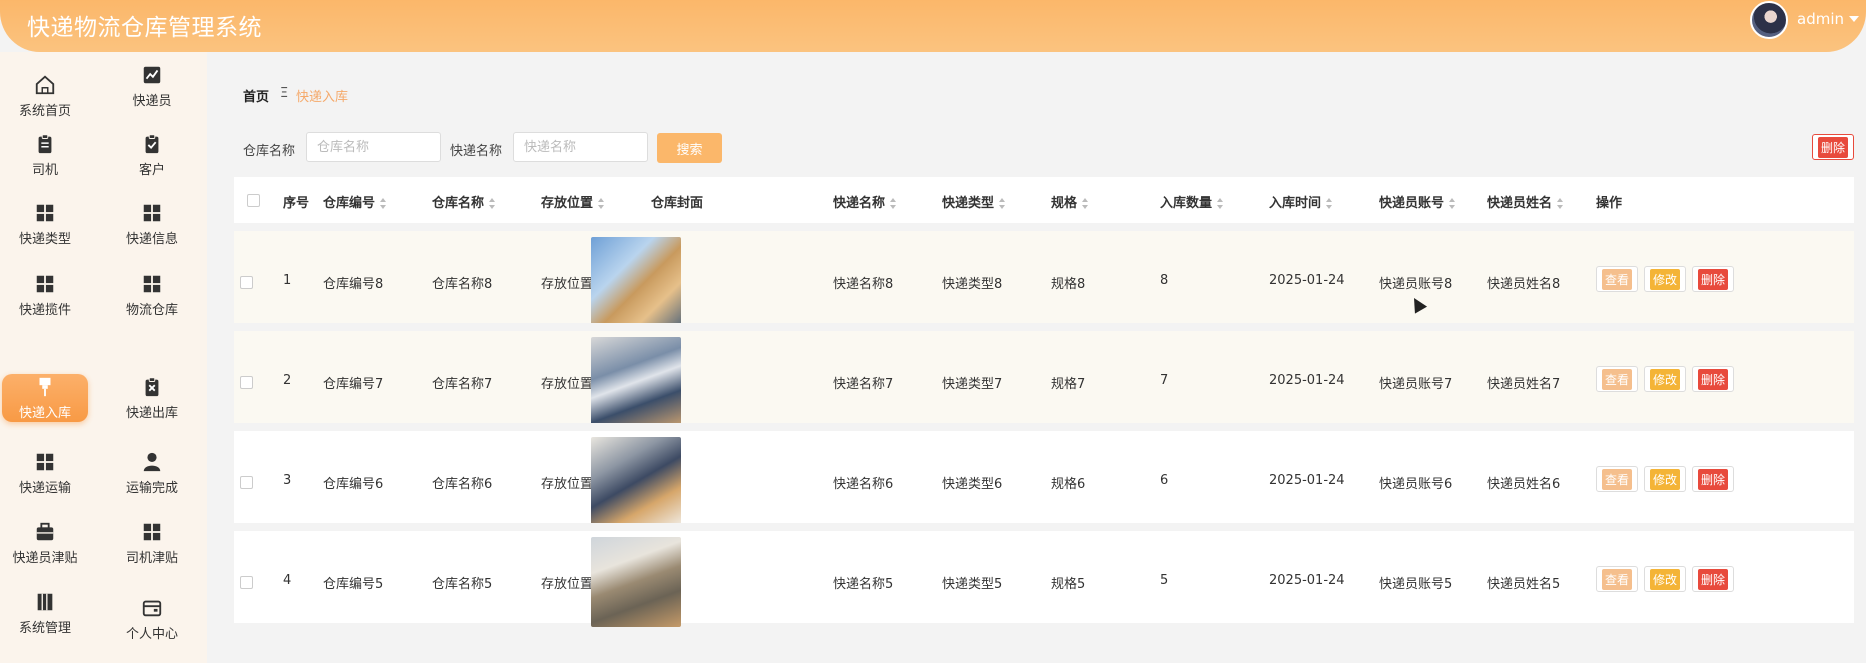 Image resolution: width=1866 pixels, height=663 pixels. I want to click on cell-type: 快递类型6, so click(972, 484).